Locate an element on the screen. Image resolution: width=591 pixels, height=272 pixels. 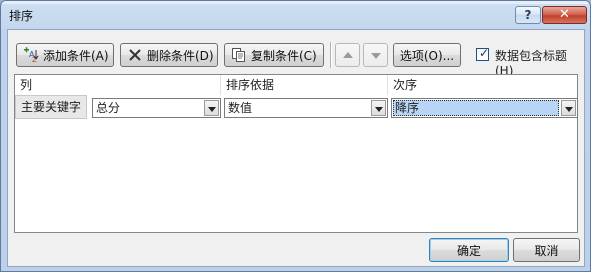
delete-level-button: 删除条件(D) is located at coordinates (169, 55).